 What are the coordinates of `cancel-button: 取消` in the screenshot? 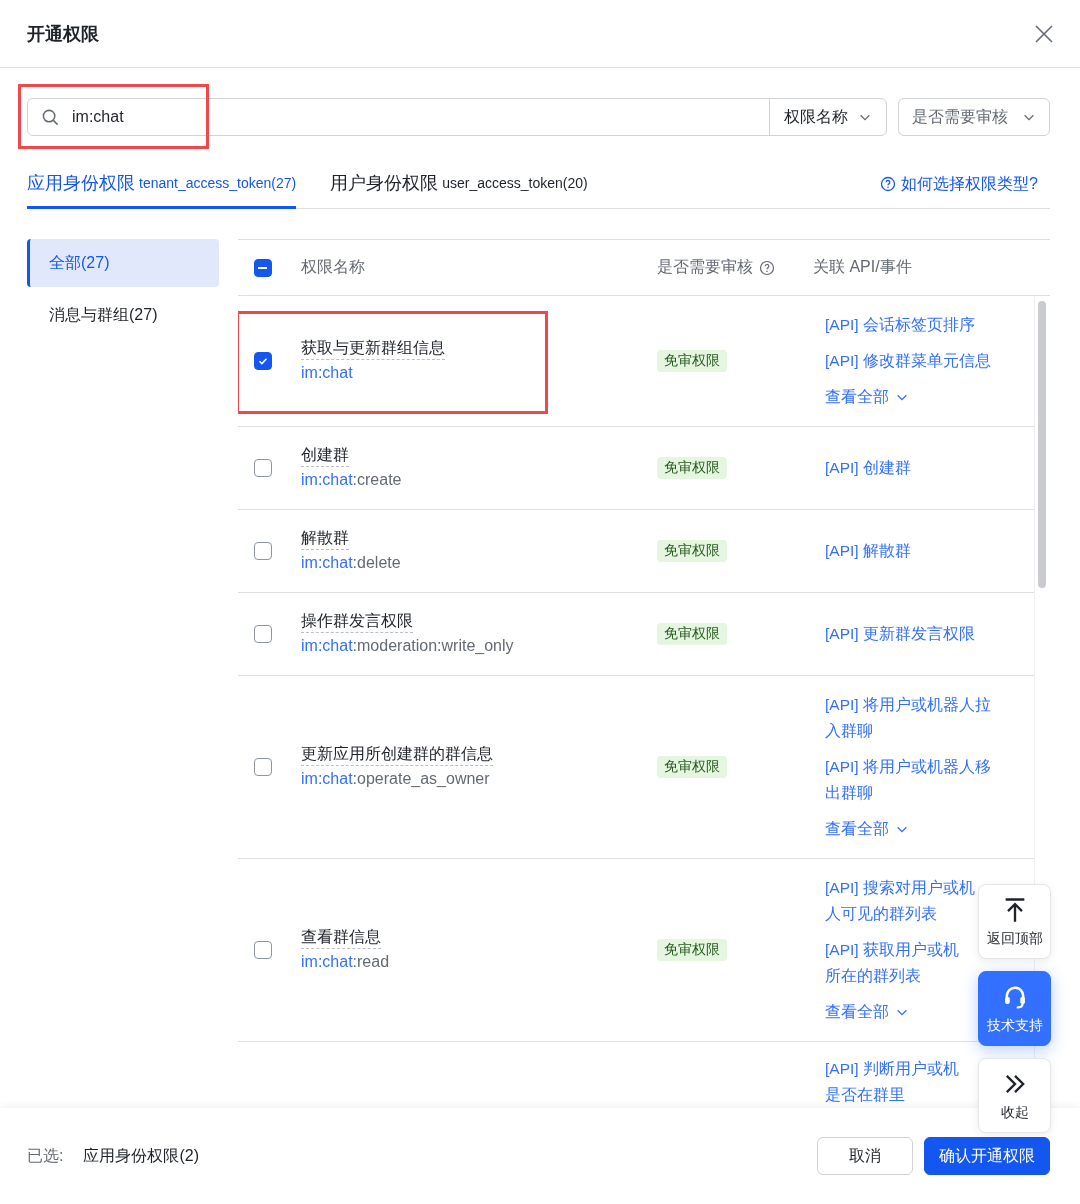 It's located at (865, 1156).